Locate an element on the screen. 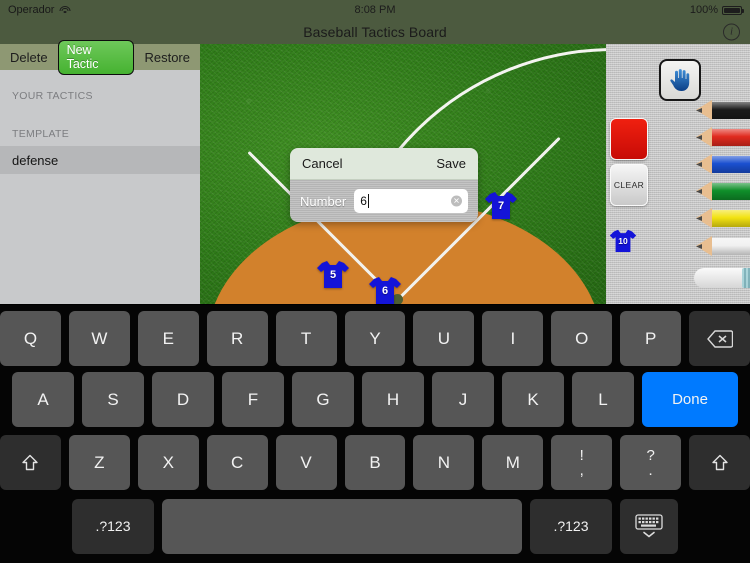  eraser-ferrule is located at coordinates (746, 278).